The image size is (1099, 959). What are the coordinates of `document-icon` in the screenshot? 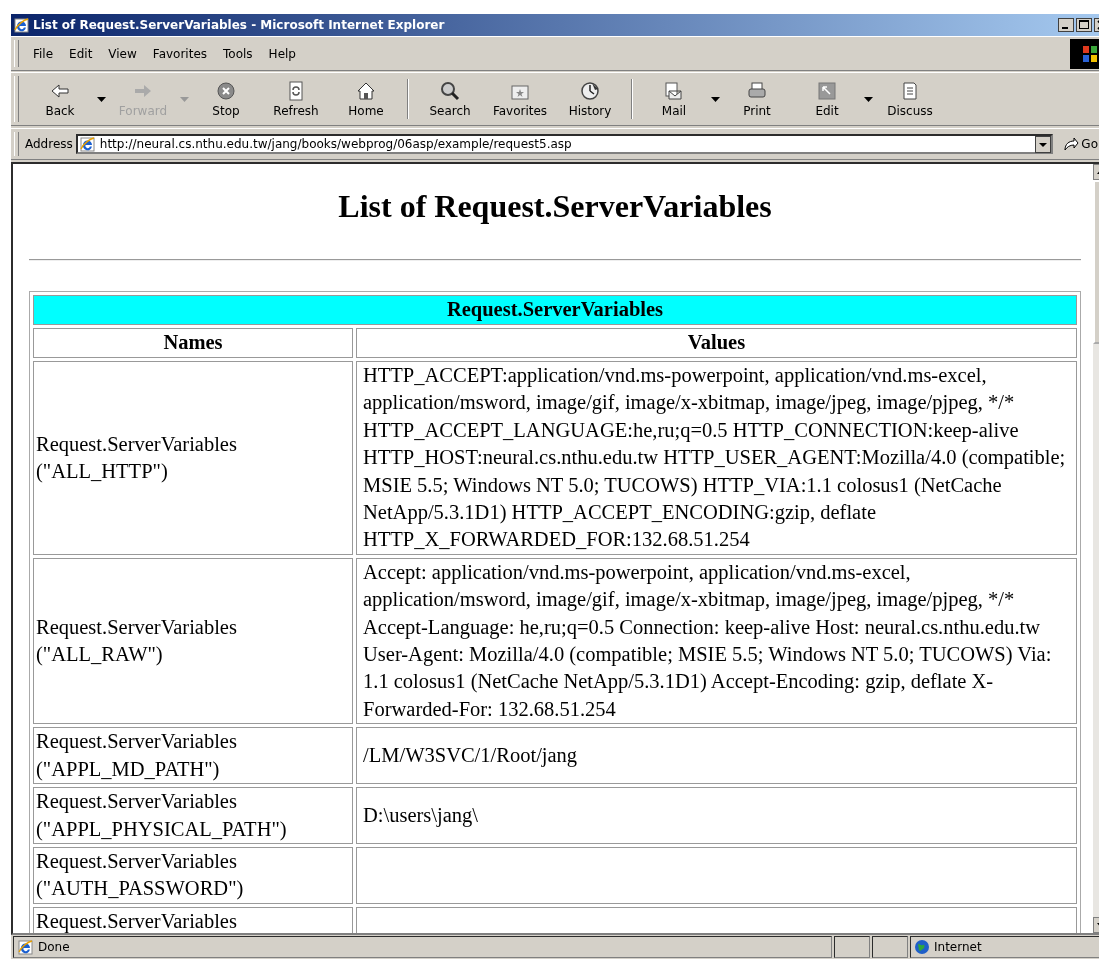 It's located at (910, 90).